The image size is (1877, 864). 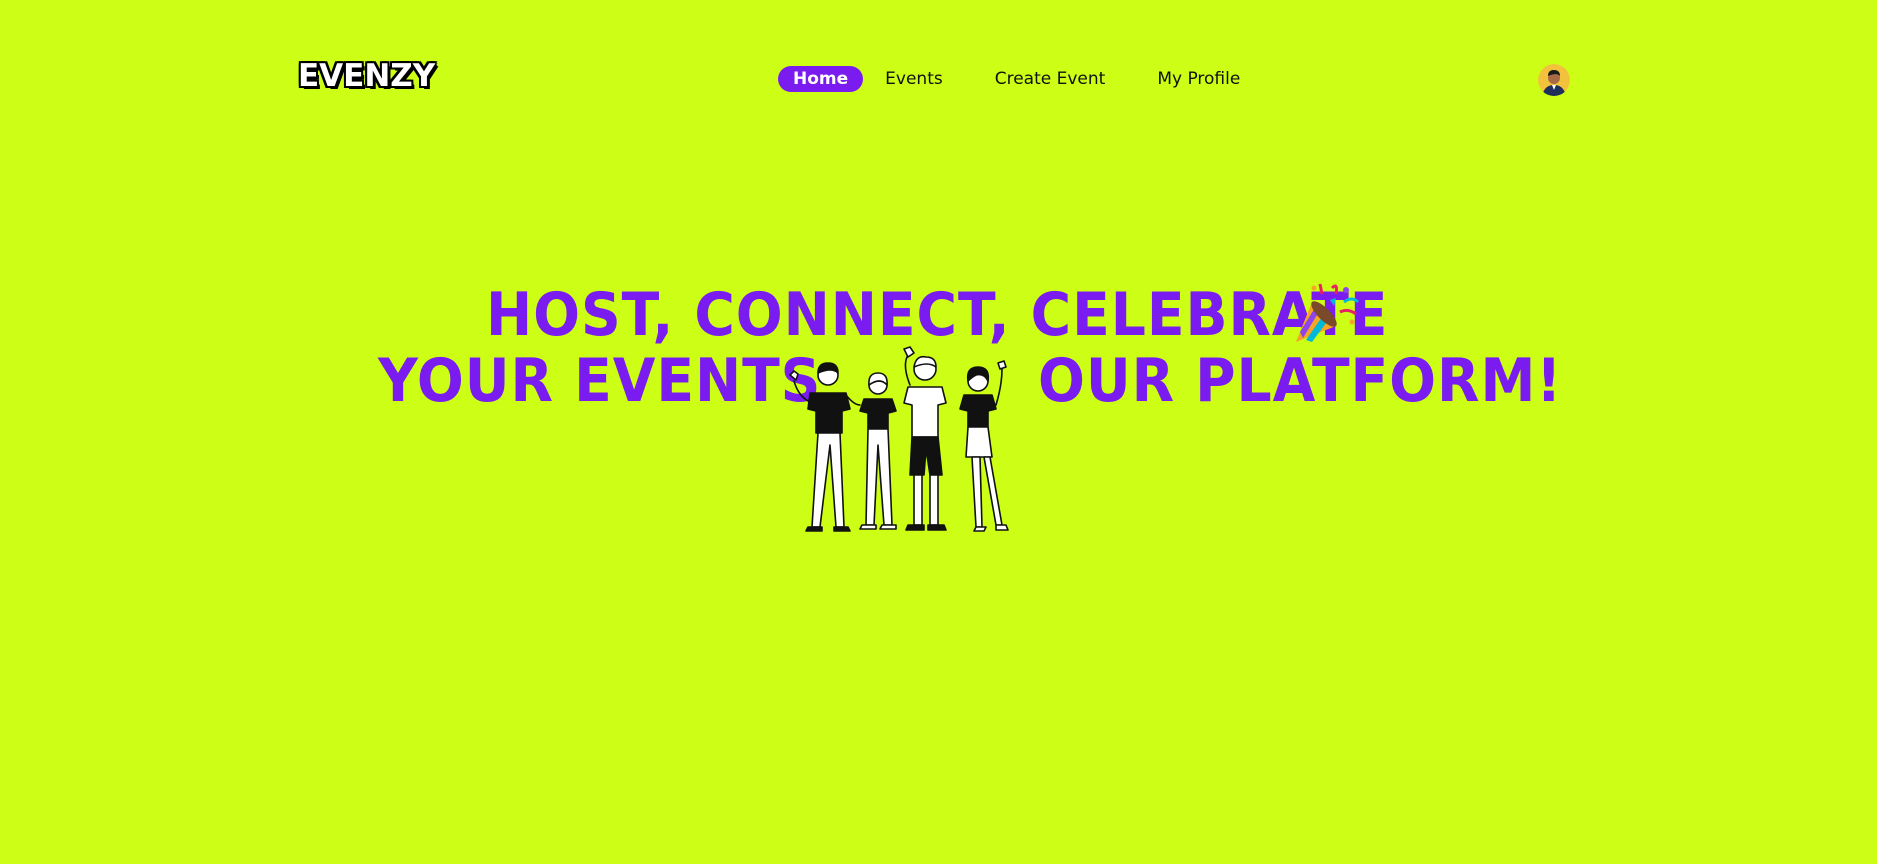 I want to click on party-popper-icon, so click(x=1326, y=313).